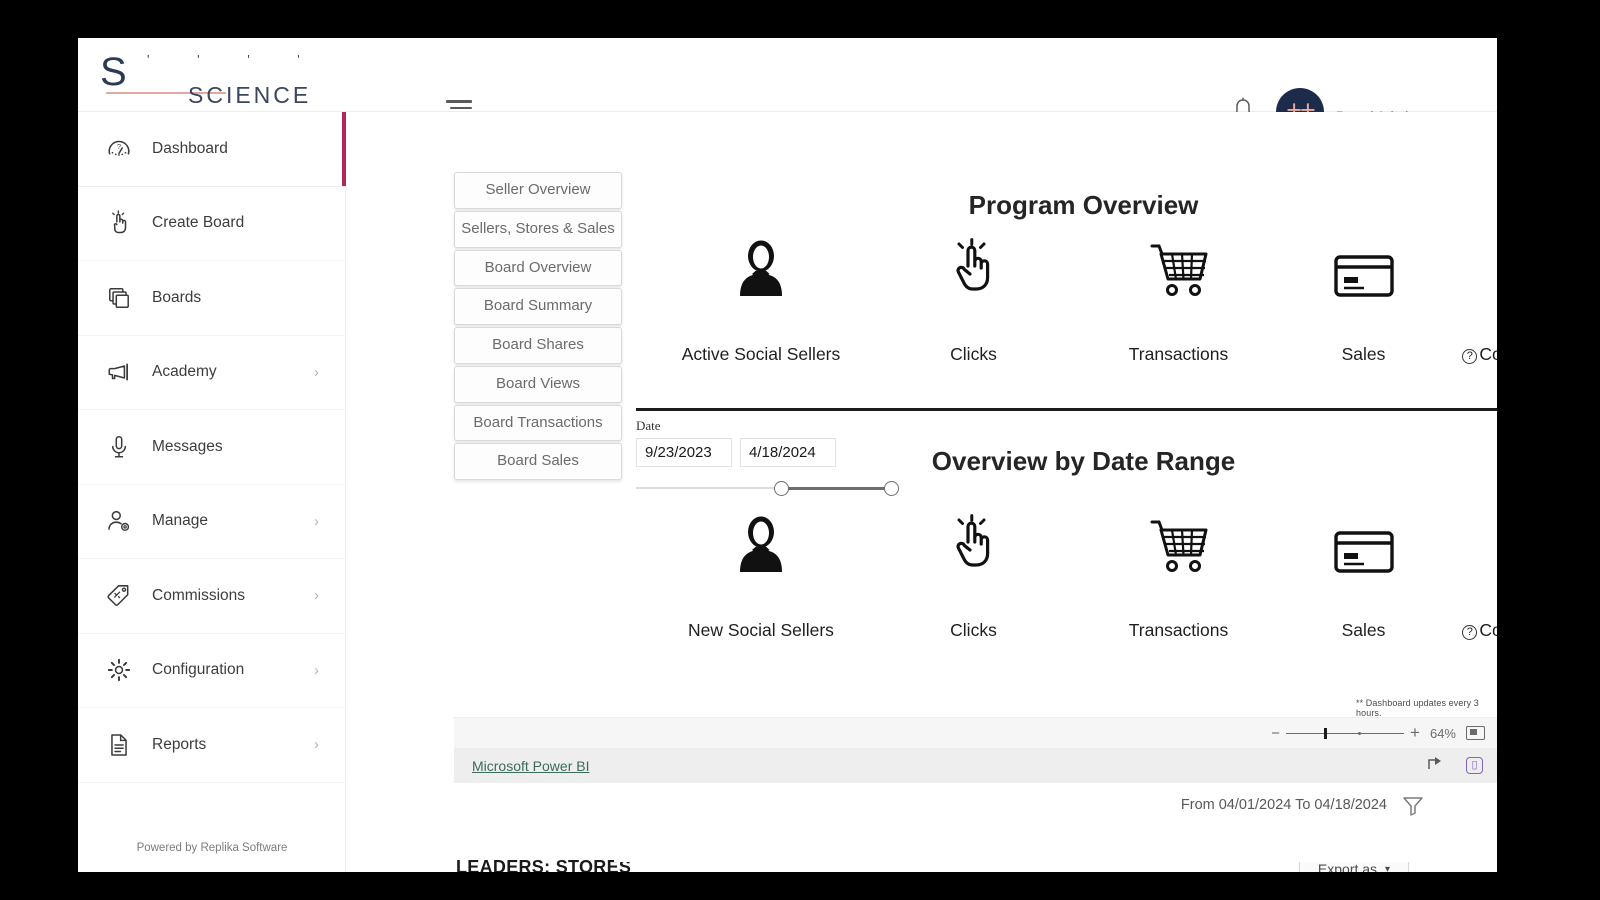  I want to click on export-as-button: Export as ▾, so click(1354, 862).